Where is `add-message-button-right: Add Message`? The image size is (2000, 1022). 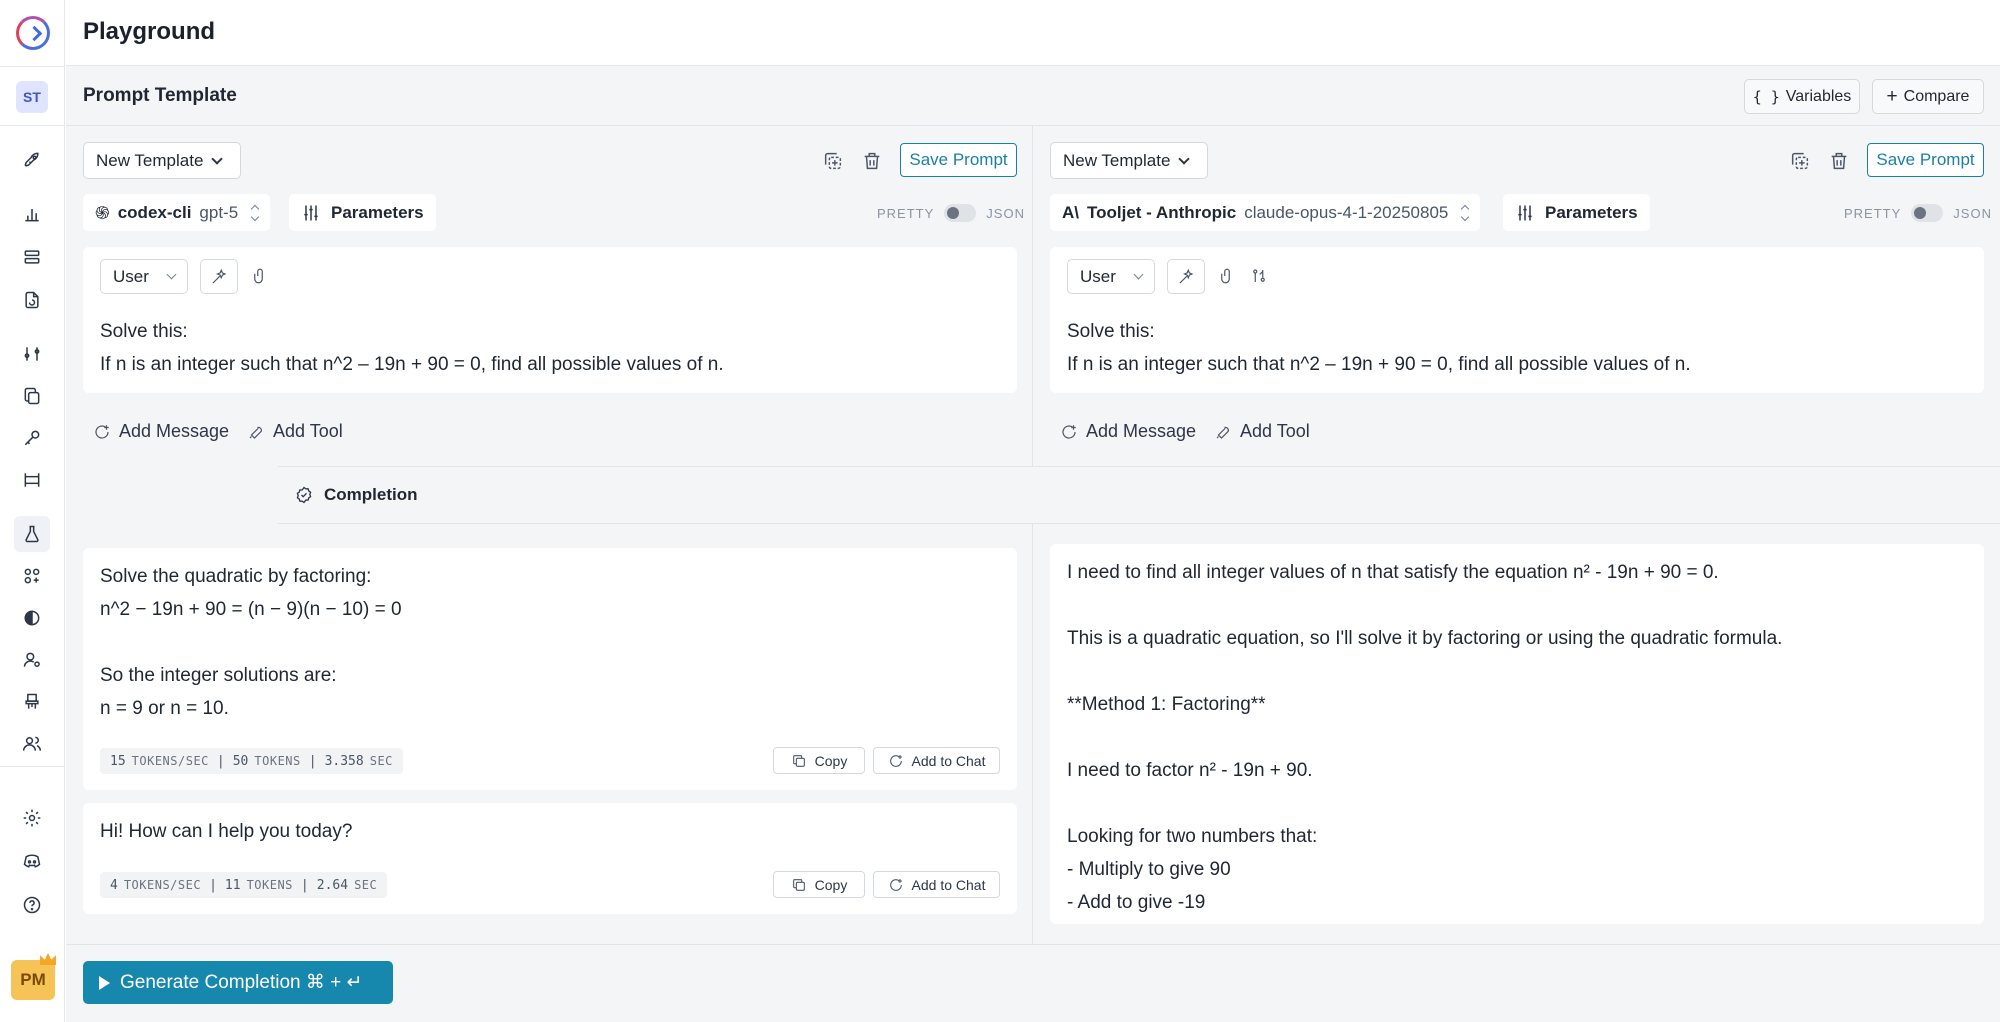 add-message-button-right: Add Message is located at coordinates (1128, 431).